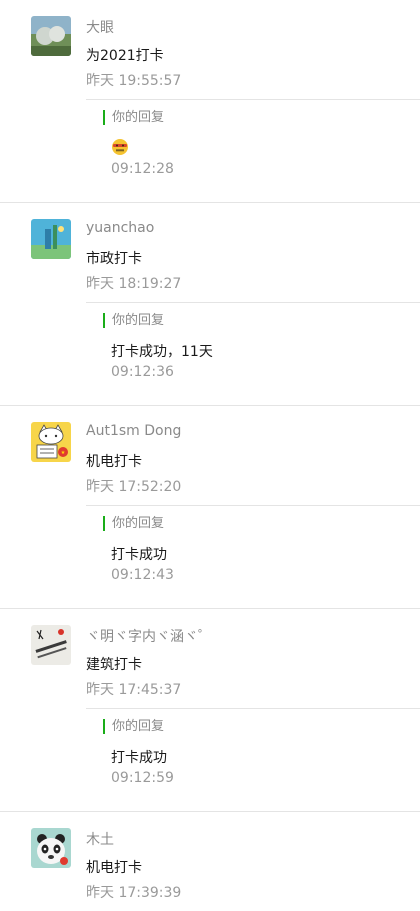 The image size is (420, 911). I want to click on zipper-mouth-face-icon, so click(120, 147).